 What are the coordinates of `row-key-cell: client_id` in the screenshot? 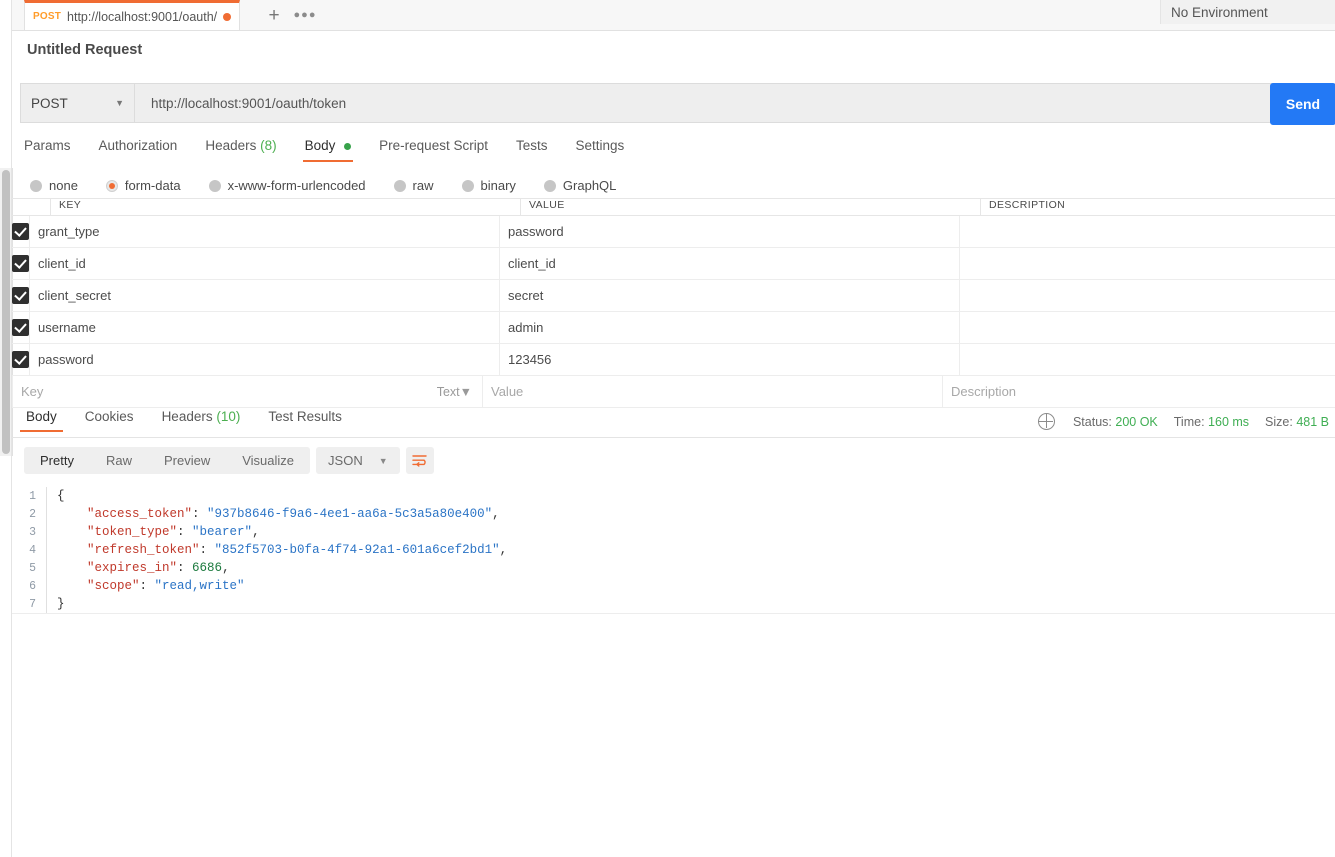 It's located at (264, 263).